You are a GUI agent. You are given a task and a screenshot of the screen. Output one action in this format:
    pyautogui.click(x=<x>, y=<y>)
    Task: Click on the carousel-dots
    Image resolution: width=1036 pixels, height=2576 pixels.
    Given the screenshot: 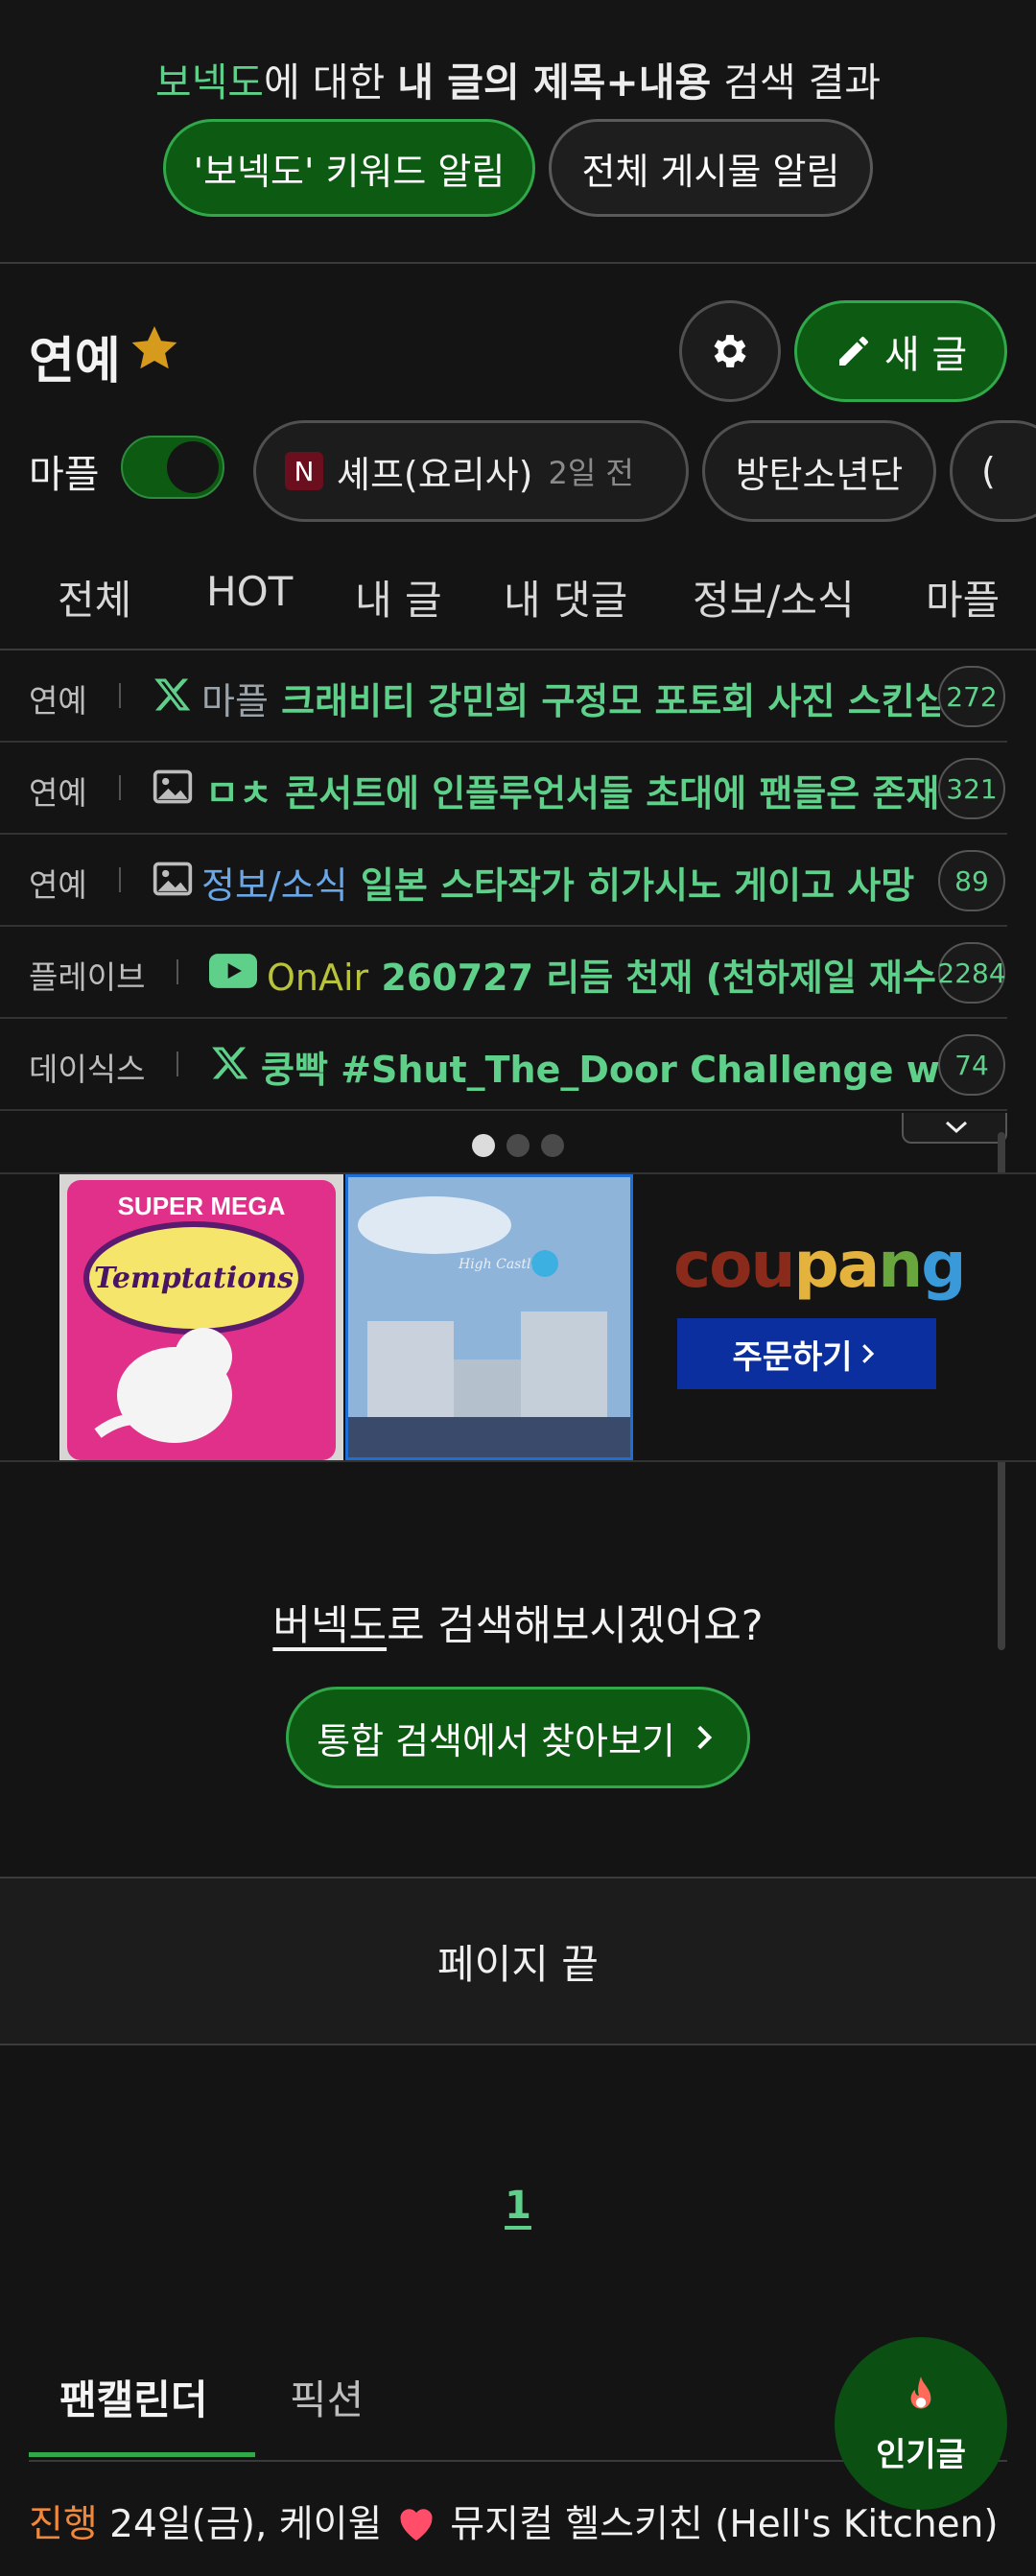 What is the action you would take?
    pyautogui.click(x=518, y=1146)
    